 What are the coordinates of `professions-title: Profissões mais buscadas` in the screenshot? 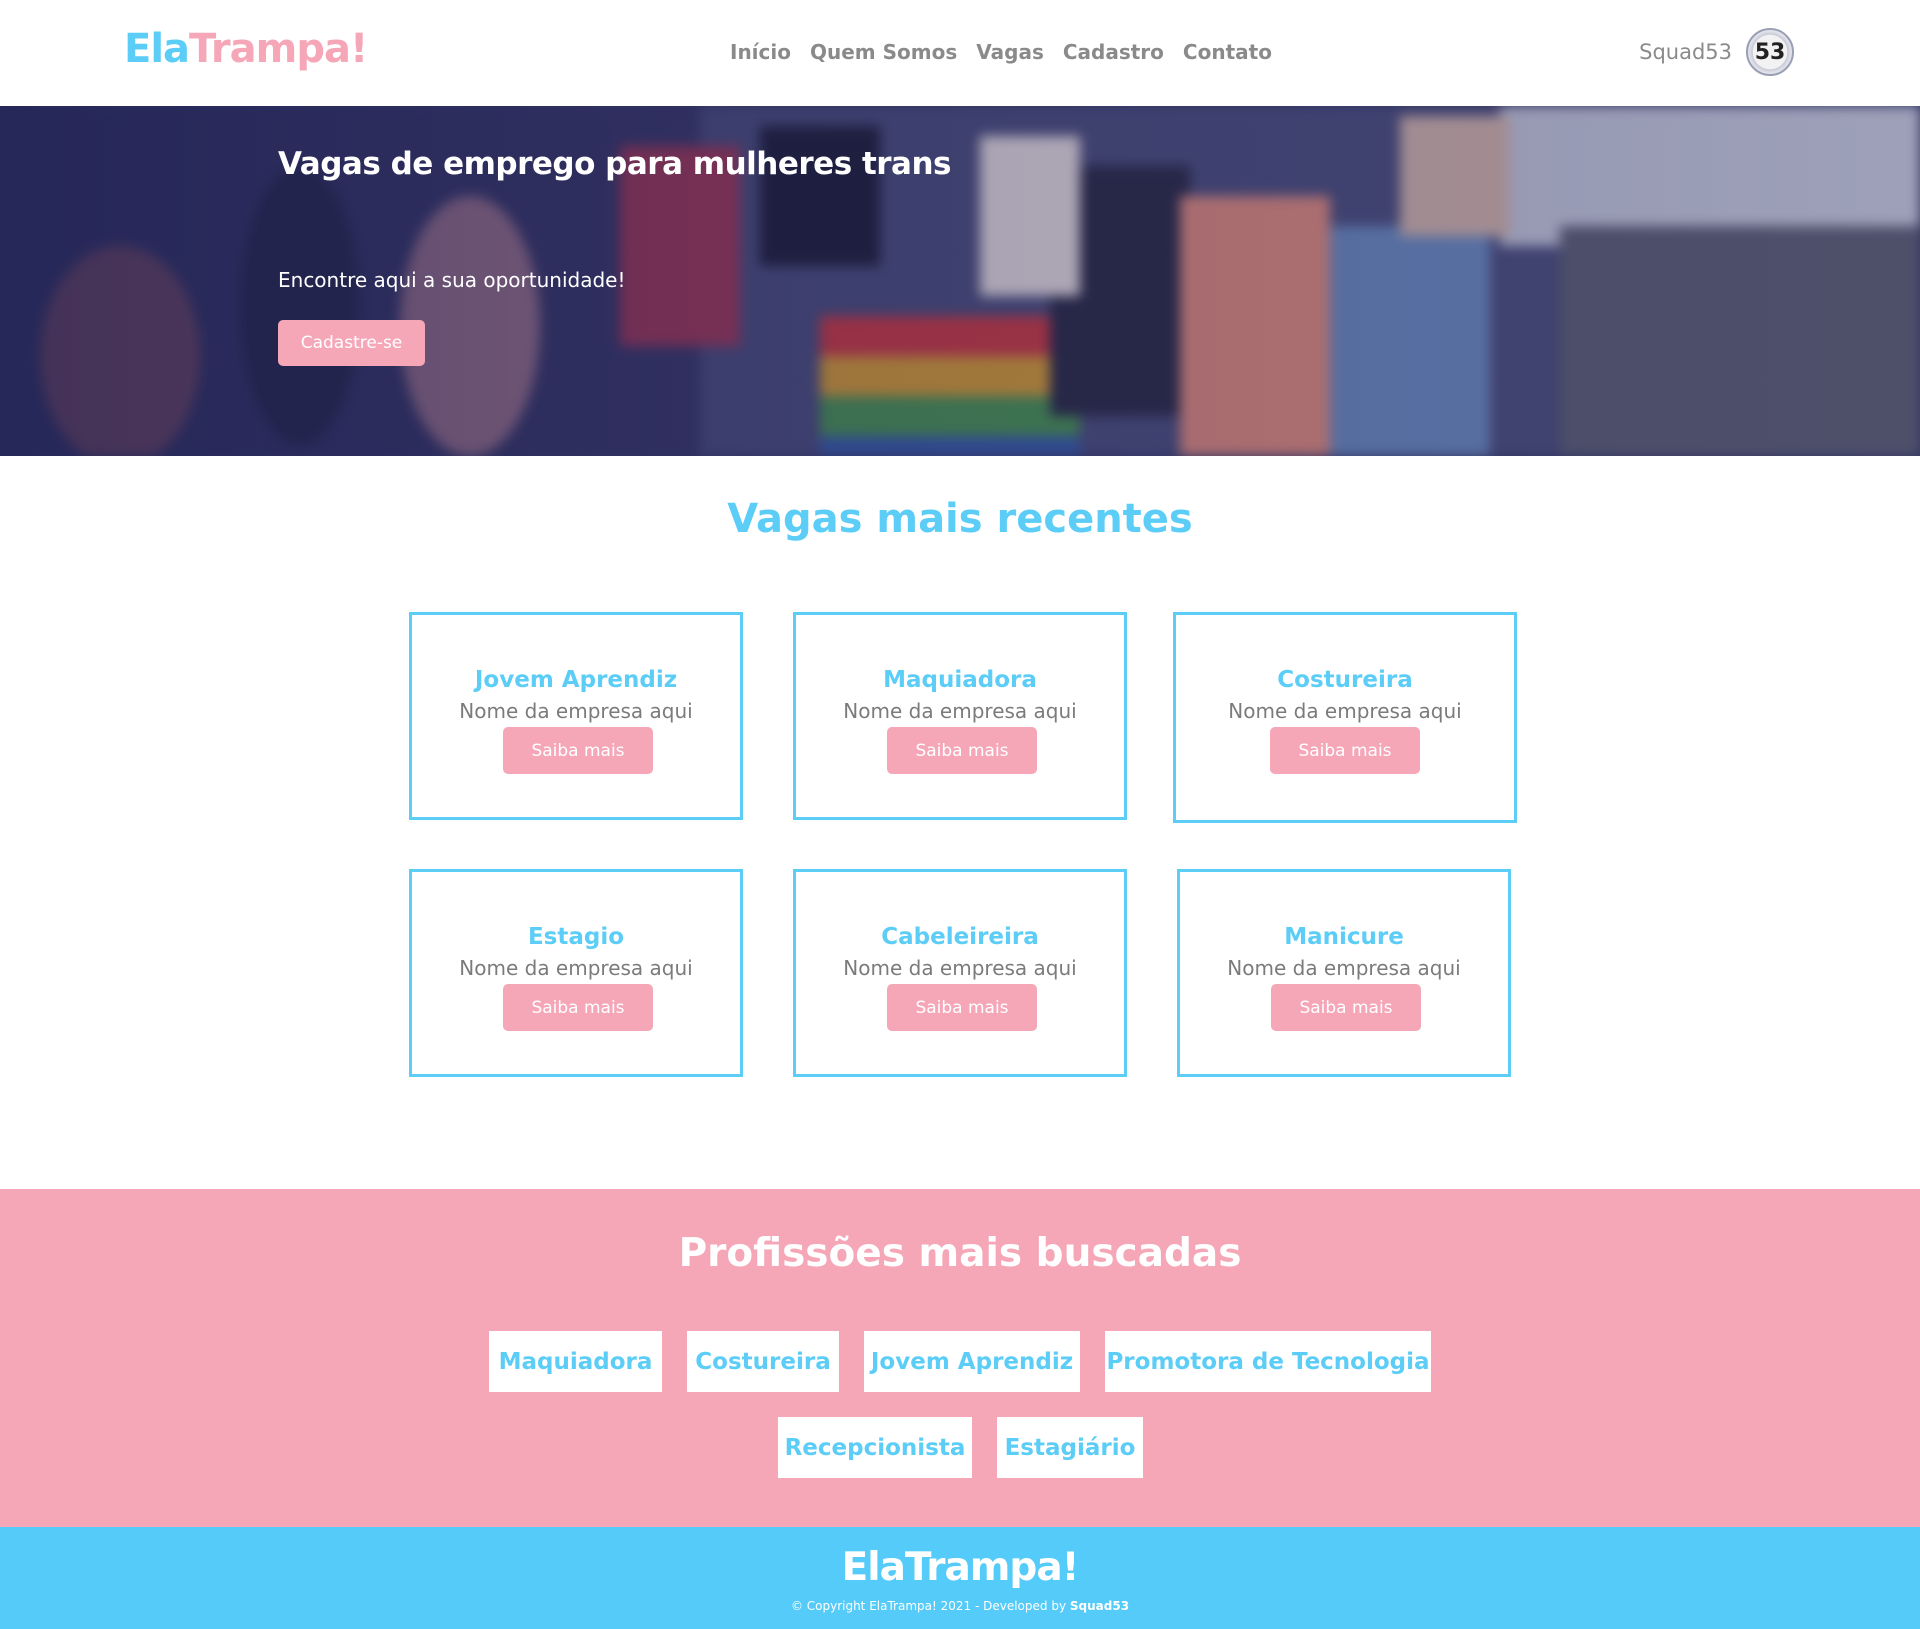 It's located at (960, 1253).